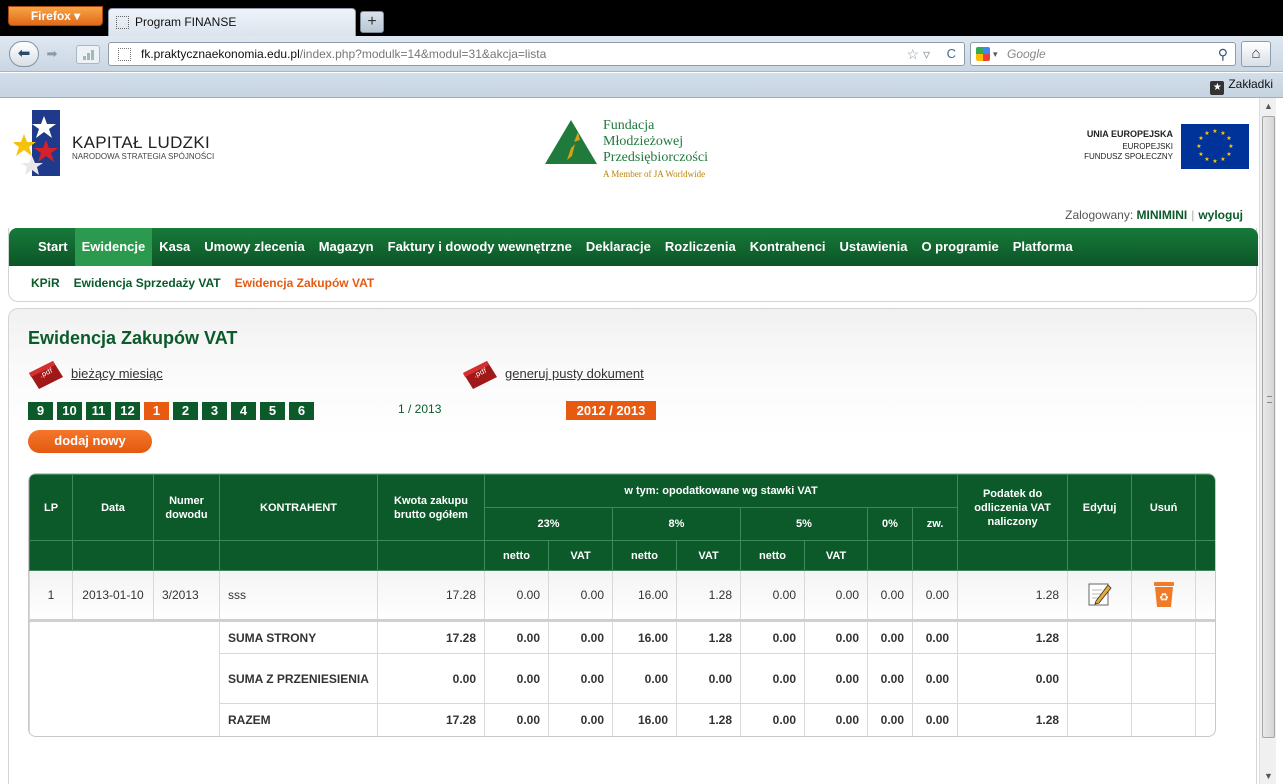 This screenshot has width=1283, height=784. What do you see at coordinates (1100, 594) in the screenshot?
I see `edit-pencil-icon` at bounding box center [1100, 594].